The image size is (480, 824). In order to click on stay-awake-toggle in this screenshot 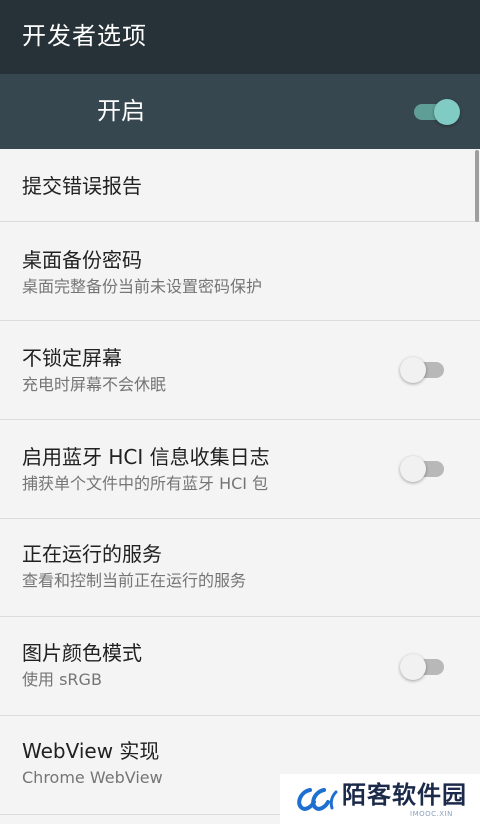, I will do `click(422, 370)`.